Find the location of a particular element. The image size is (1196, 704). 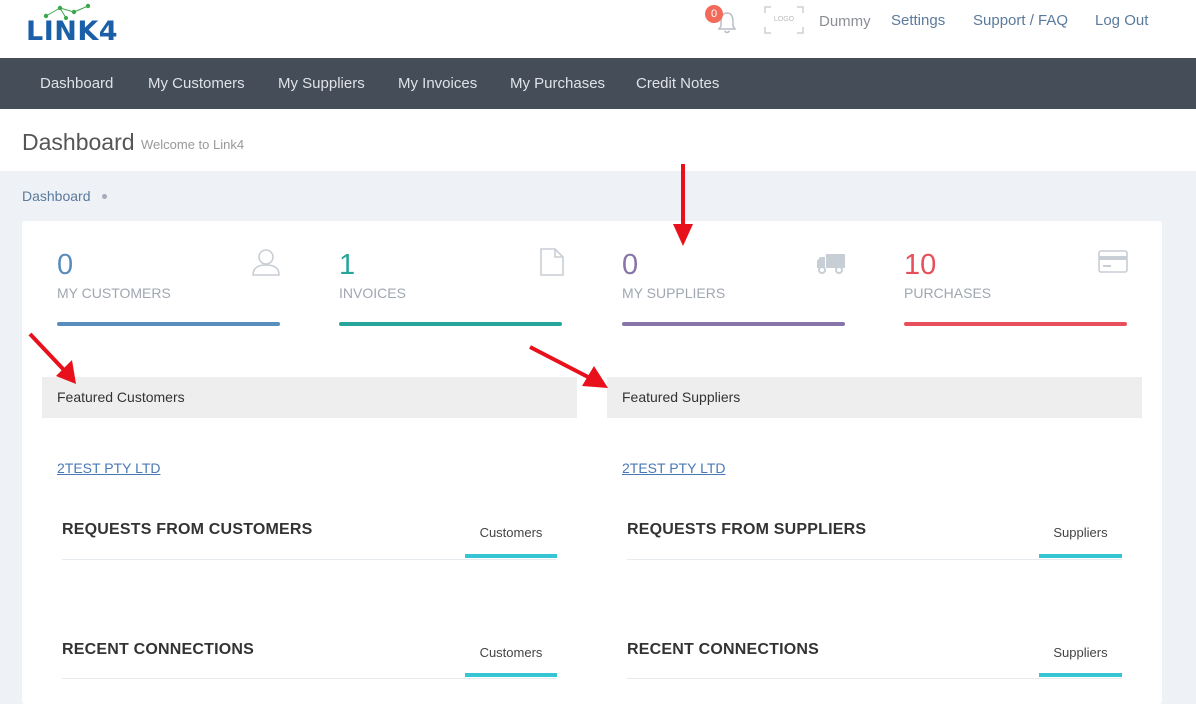

annotation-arrow-down-icon is located at coordinates (683, 205).